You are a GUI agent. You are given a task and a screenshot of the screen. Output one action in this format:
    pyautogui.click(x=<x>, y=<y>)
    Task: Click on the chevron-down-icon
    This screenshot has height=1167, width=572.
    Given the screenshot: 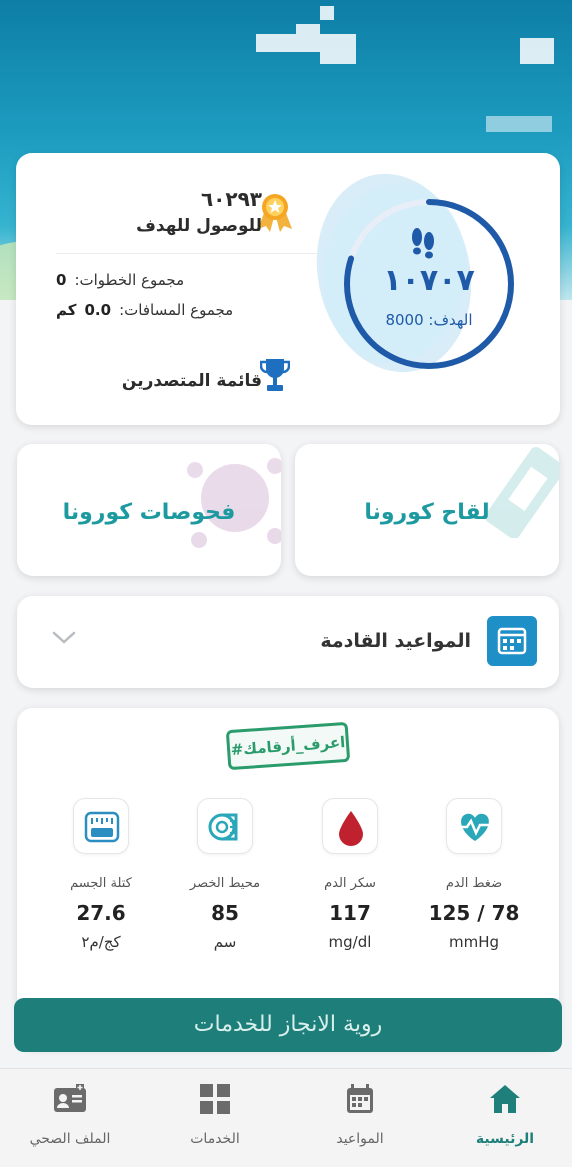 What is the action you would take?
    pyautogui.click(x=64, y=638)
    